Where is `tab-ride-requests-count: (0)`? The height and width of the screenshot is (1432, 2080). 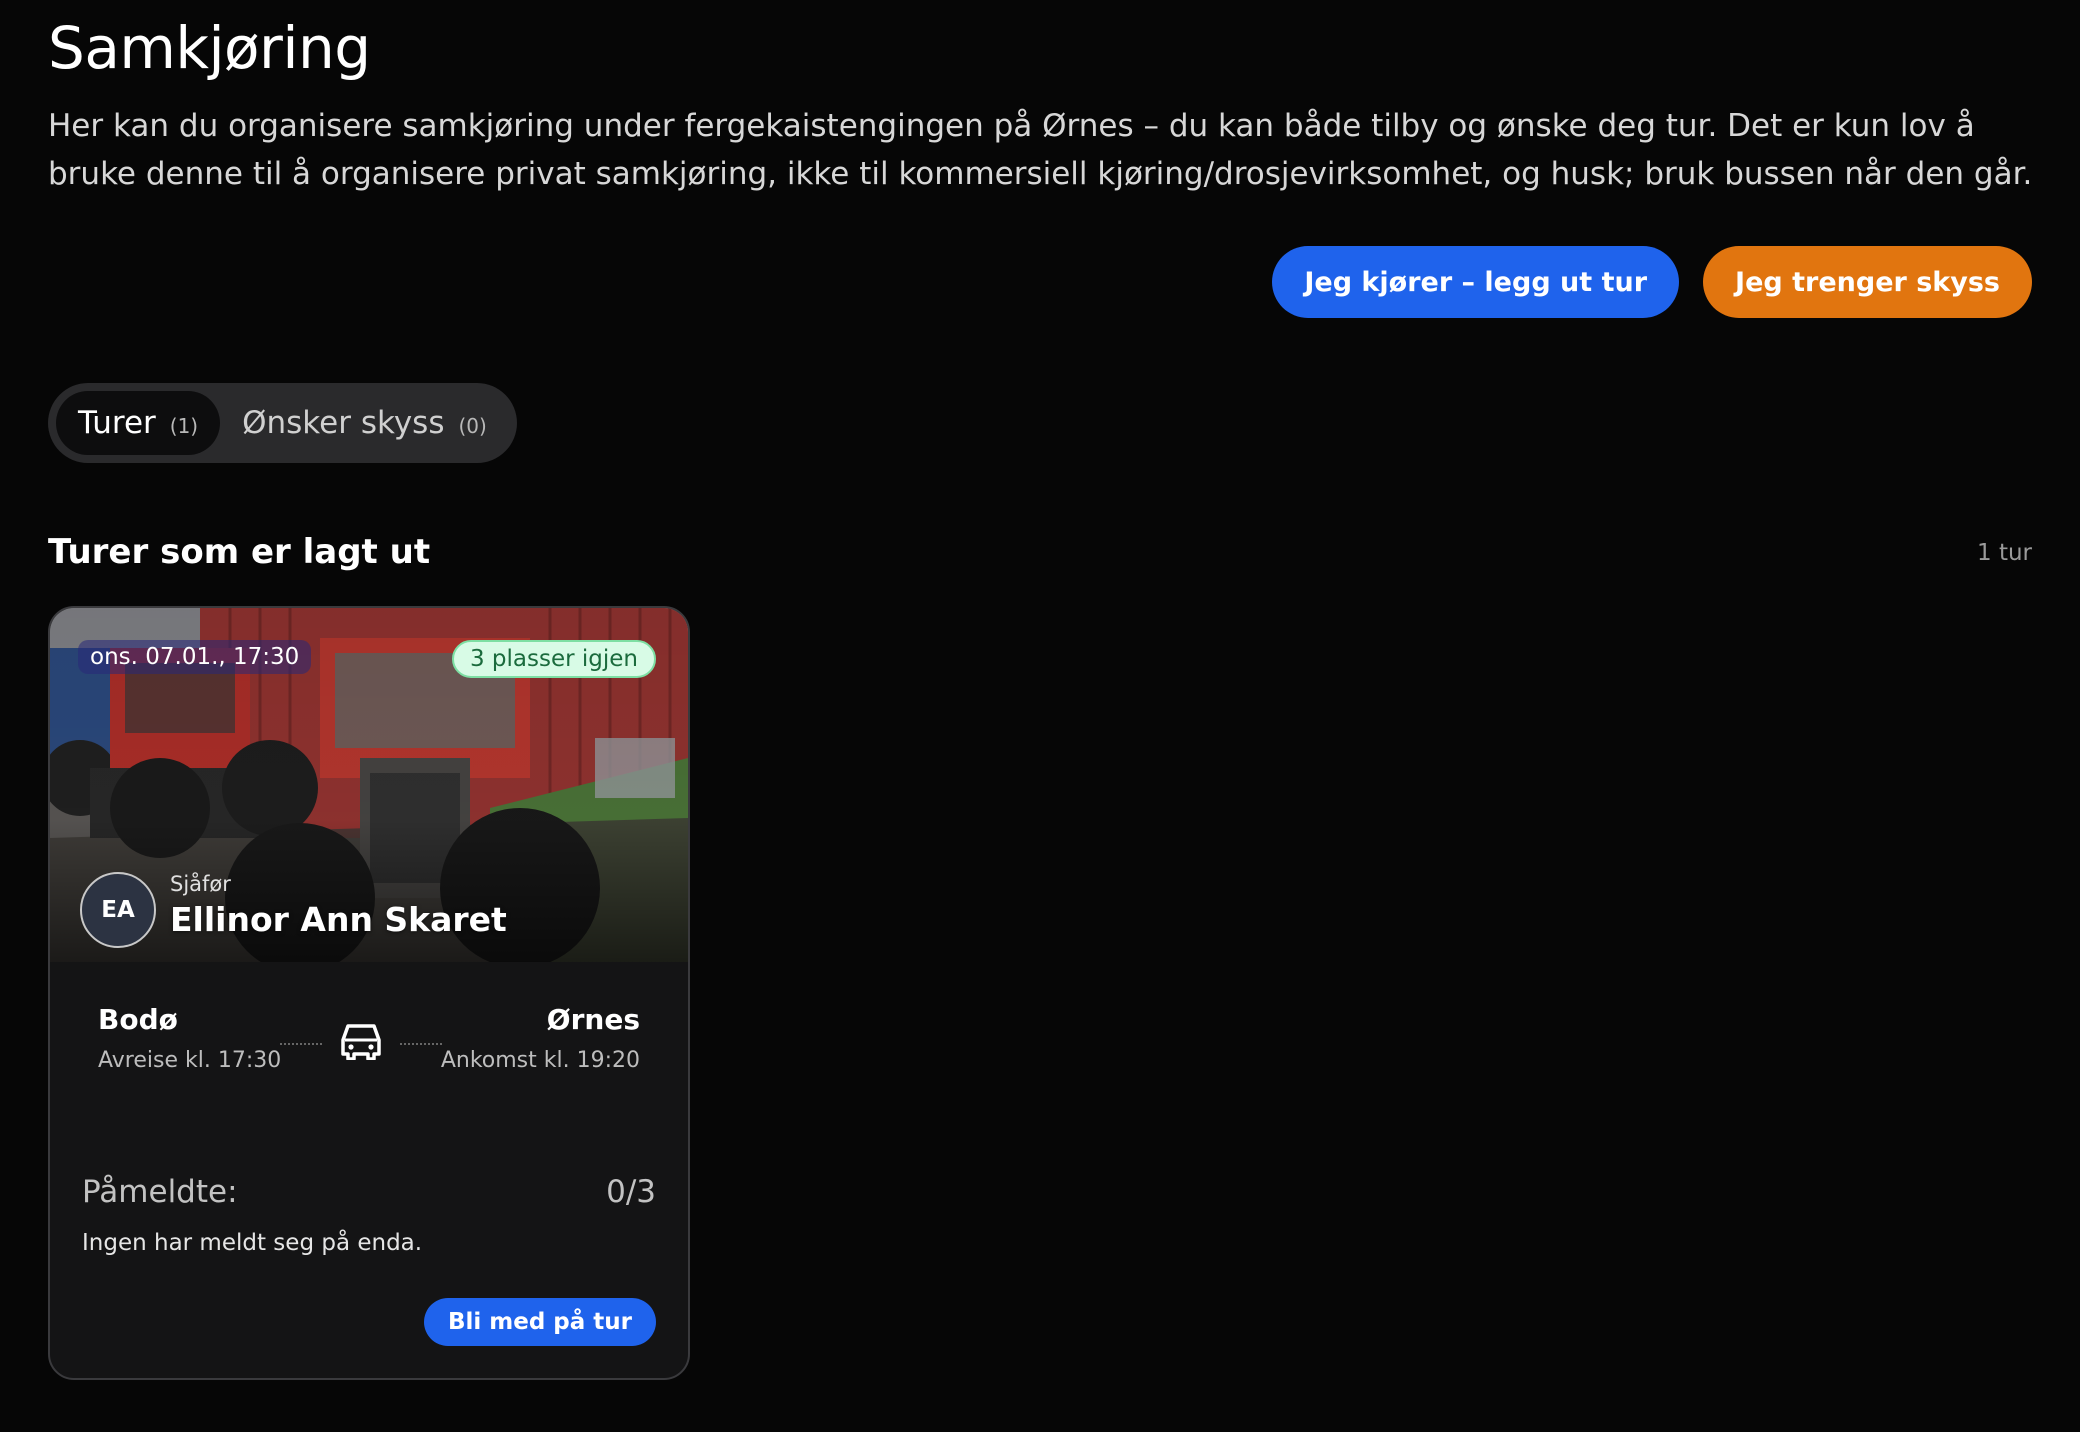 tab-ride-requests-count: (0) is located at coordinates (472, 426).